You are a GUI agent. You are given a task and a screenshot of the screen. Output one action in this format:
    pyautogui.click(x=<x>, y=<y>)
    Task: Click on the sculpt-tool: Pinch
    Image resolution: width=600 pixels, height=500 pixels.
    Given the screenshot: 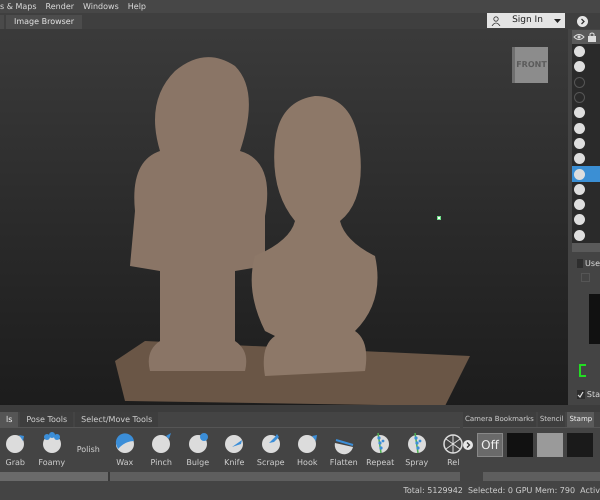 What is the action you would take?
    pyautogui.click(x=161, y=450)
    